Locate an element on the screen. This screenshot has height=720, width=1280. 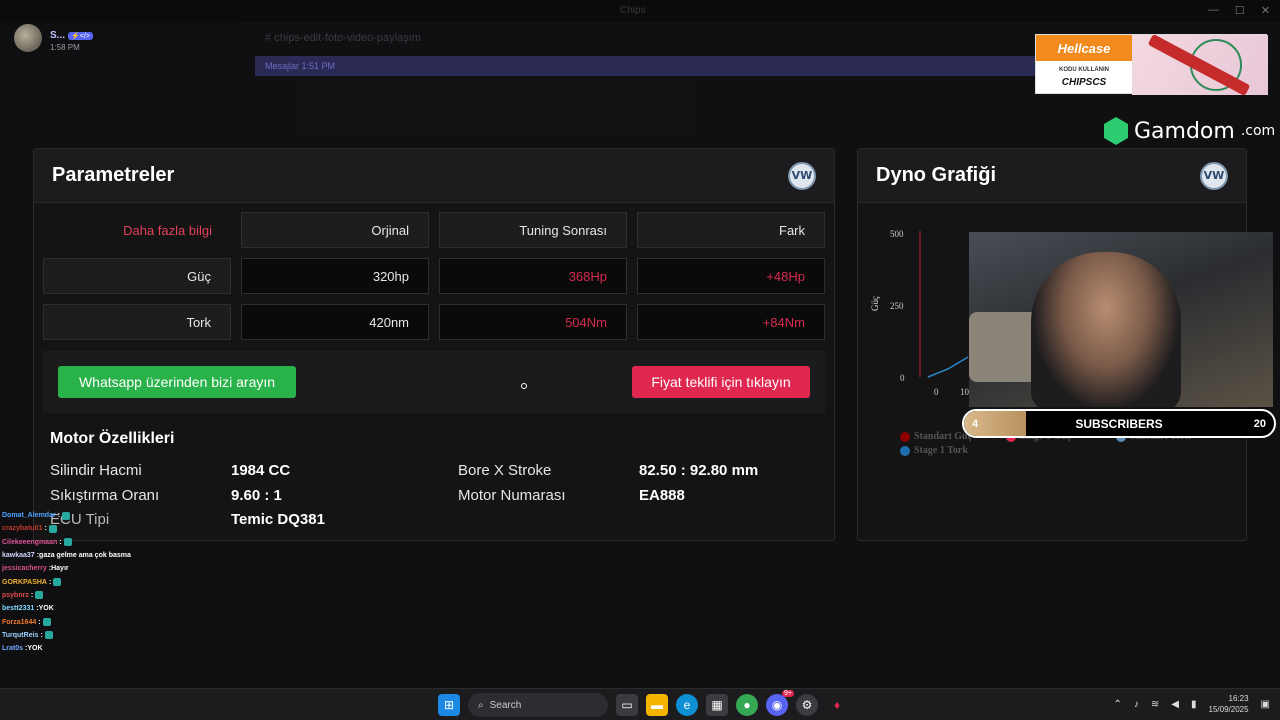
pin-icon: ♦ is located at coordinates (837, 705).